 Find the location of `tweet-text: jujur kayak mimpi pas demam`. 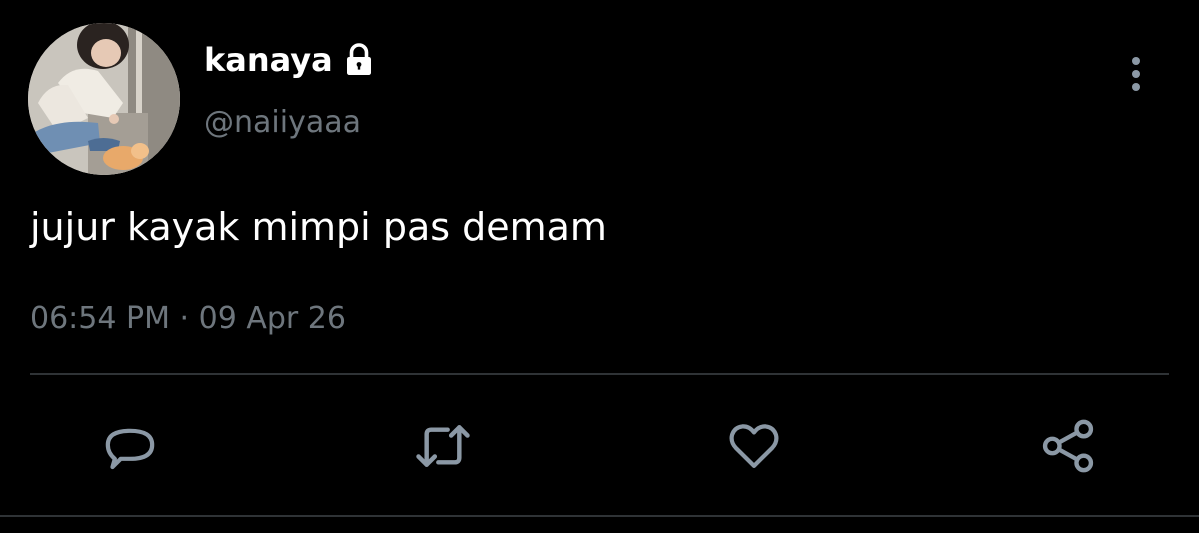

tweet-text: jujur kayak mimpi pas demam is located at coordinates (318, 227).